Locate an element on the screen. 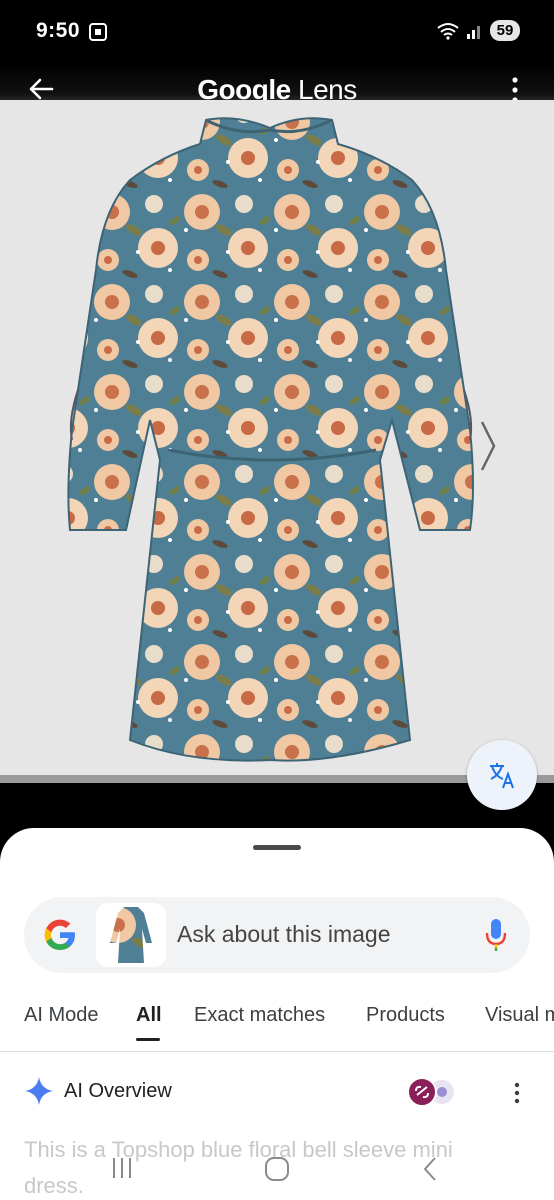  ai-sparkle-icon is located at coordinates (39, 1091).